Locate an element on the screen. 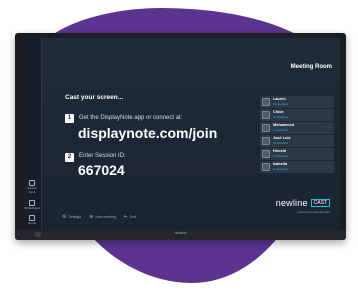 The width and height of the screenshot is (358, 291). participant-name: José Luis is located at coordinates (282, 138).